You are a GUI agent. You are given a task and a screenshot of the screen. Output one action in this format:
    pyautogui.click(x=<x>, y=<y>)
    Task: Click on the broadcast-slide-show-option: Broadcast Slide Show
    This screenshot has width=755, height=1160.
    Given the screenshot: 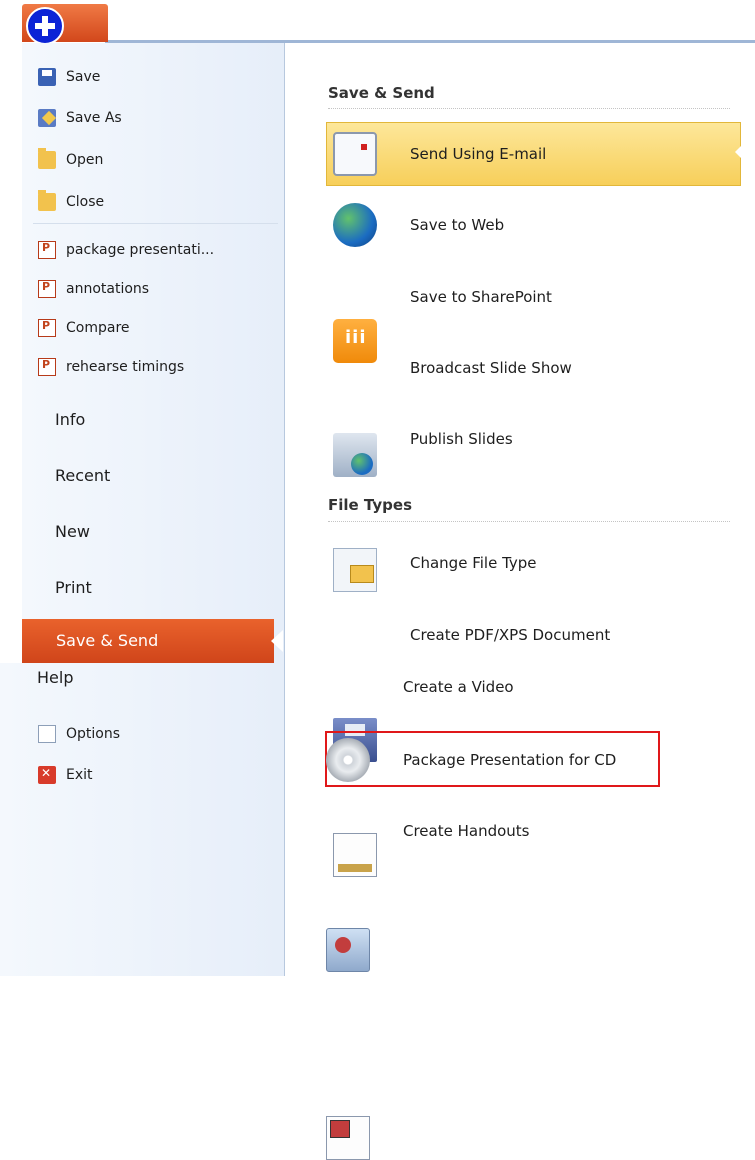 What is the action you would take?
    pyautogui.click(x=491, y=368)
    